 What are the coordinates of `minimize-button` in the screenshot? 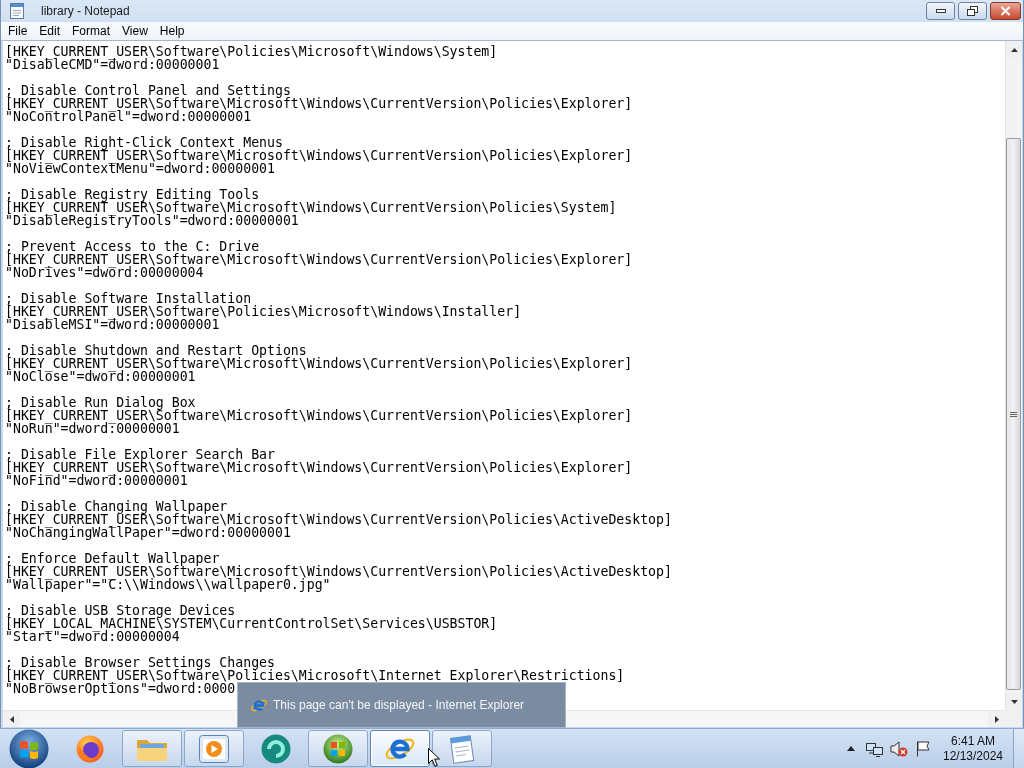 It's located at (940, 11).